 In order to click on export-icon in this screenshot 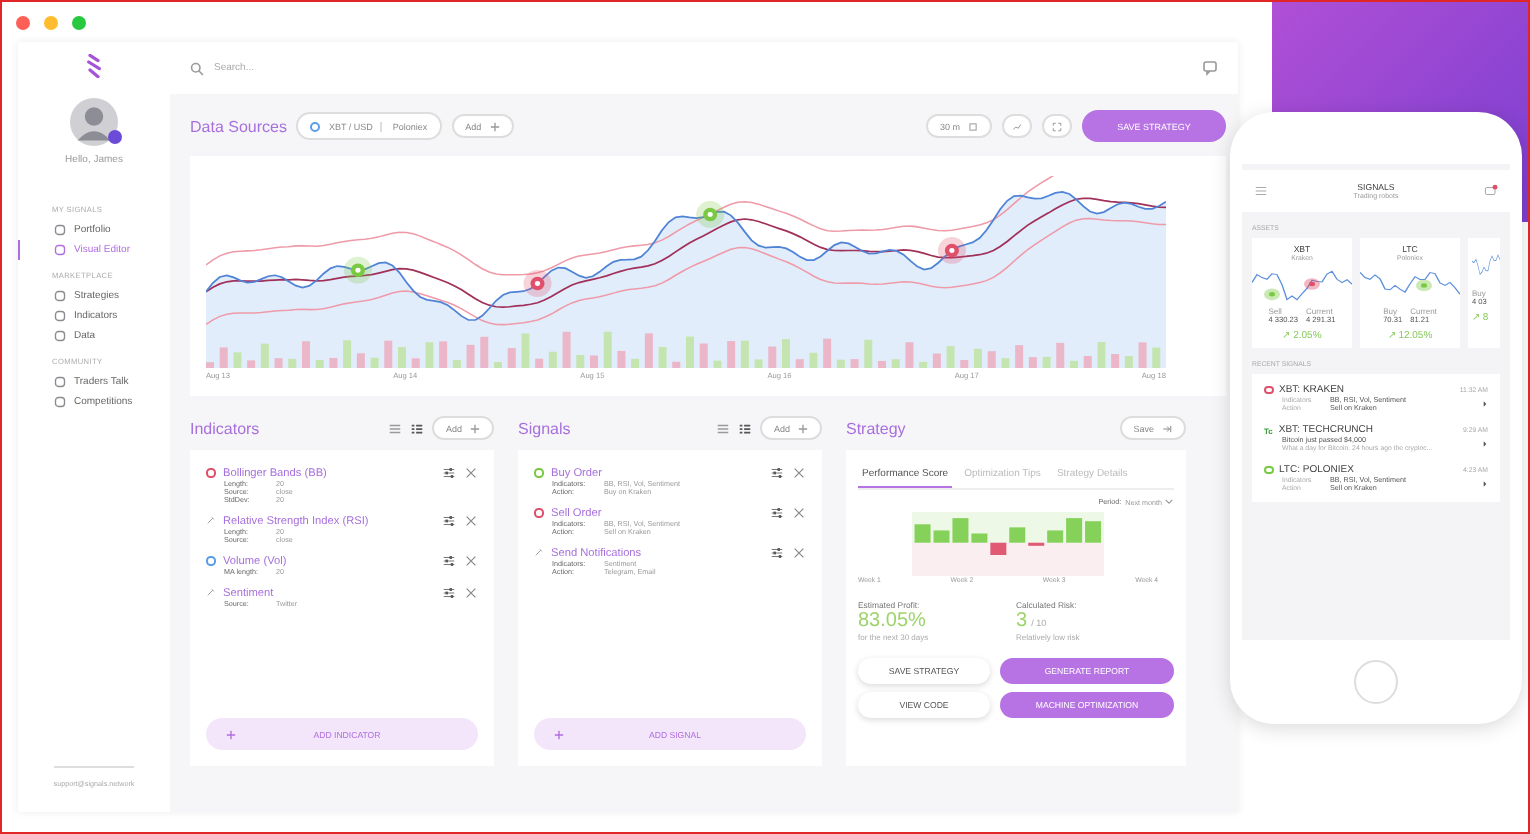, I will do `click(1167, 428)`.